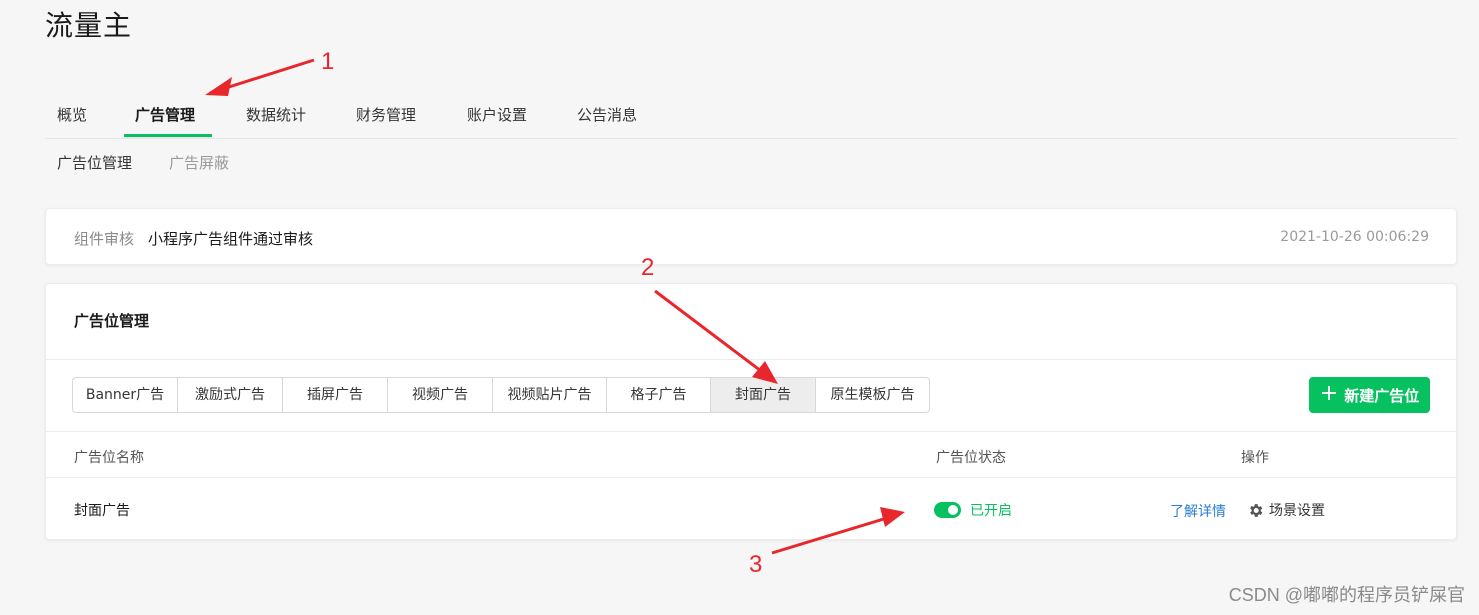 The width and height of the screenshot is (1479, 615). I want to click on ad-type-grid: 格子广告, so click(659, 395).